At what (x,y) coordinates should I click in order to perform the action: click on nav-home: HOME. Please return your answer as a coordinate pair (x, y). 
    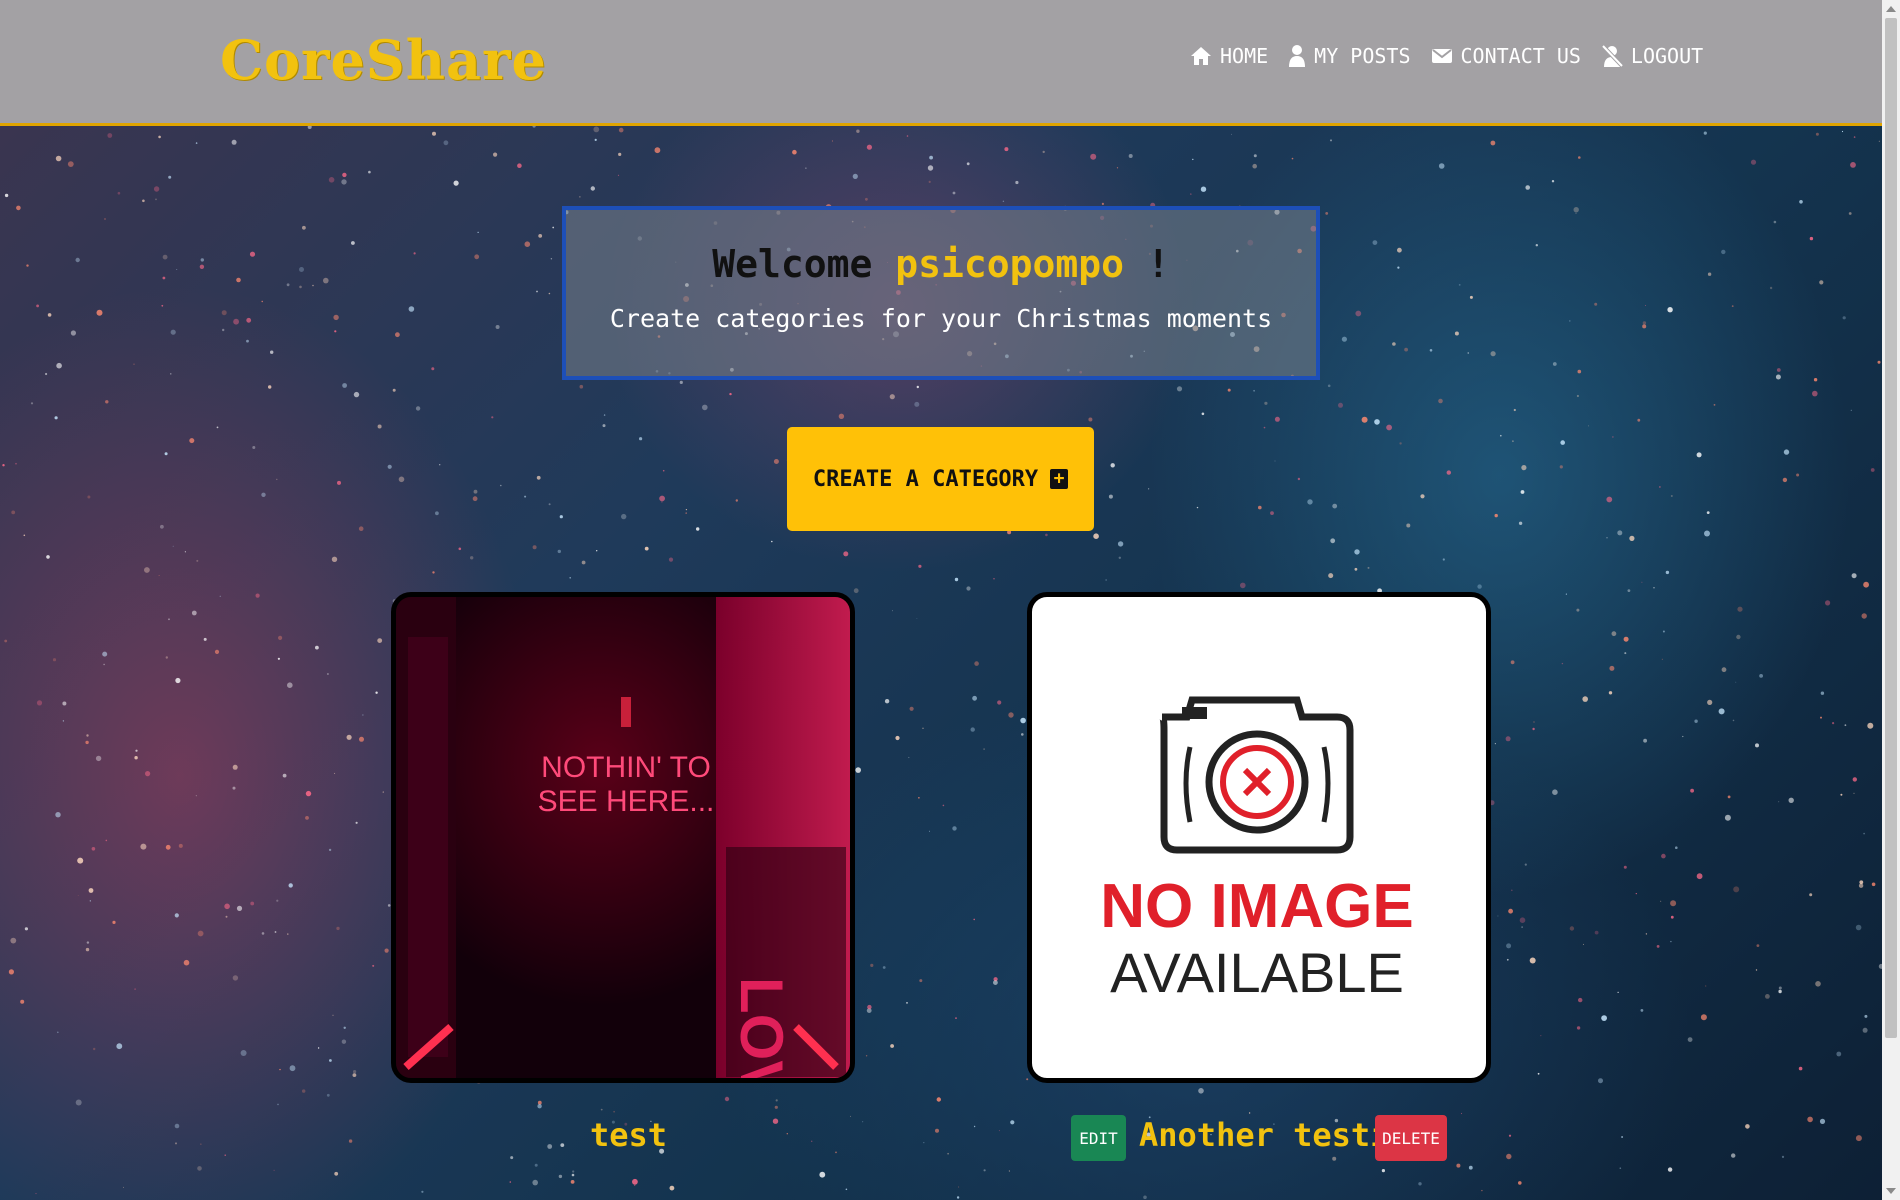
    Looking at the image, I should click on (1229, 56).